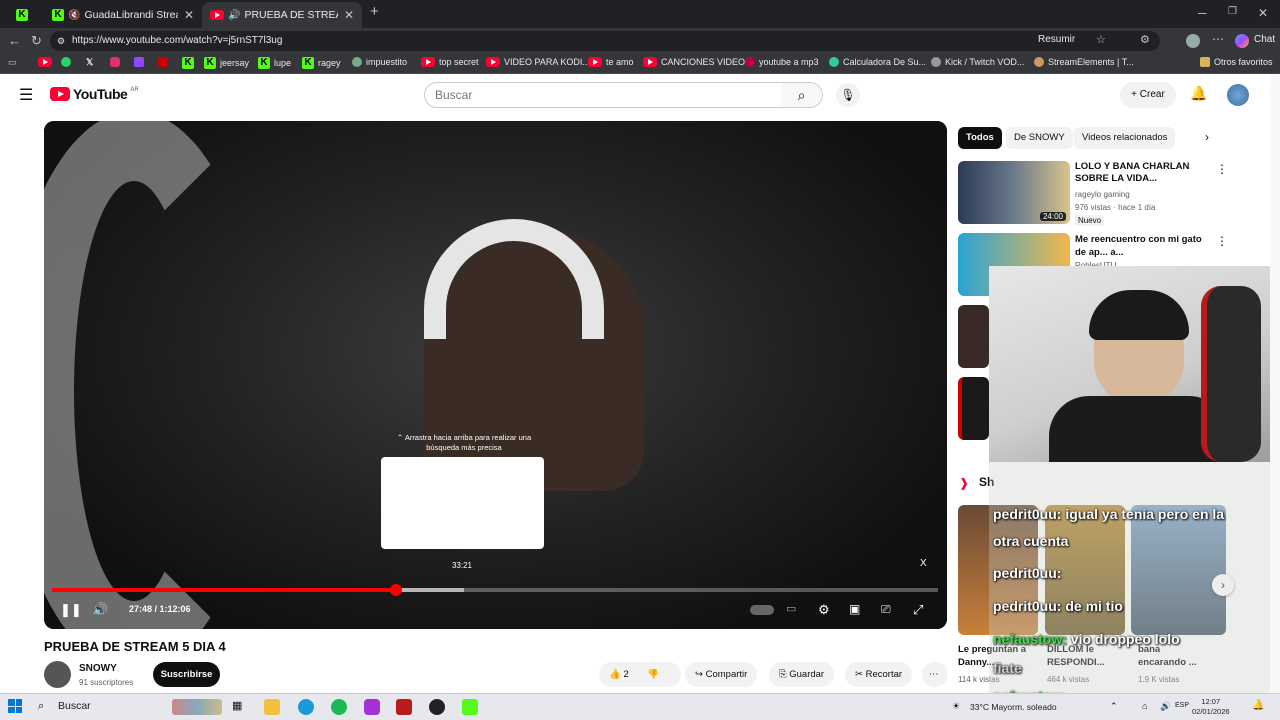 This screenshot has width=1280, height=720. Describe the element at coordinates (824, 610) in the screenshot. I see `settings-gear-icon: ⚙` at that location.